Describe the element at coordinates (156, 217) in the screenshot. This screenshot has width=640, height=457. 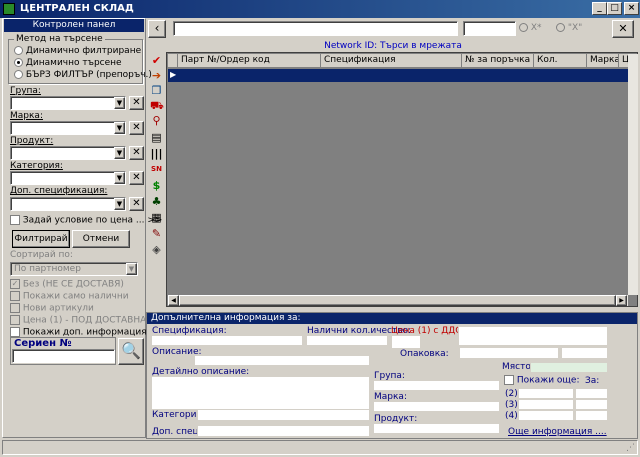
I see `clipboard-icon: ▦` at that location.